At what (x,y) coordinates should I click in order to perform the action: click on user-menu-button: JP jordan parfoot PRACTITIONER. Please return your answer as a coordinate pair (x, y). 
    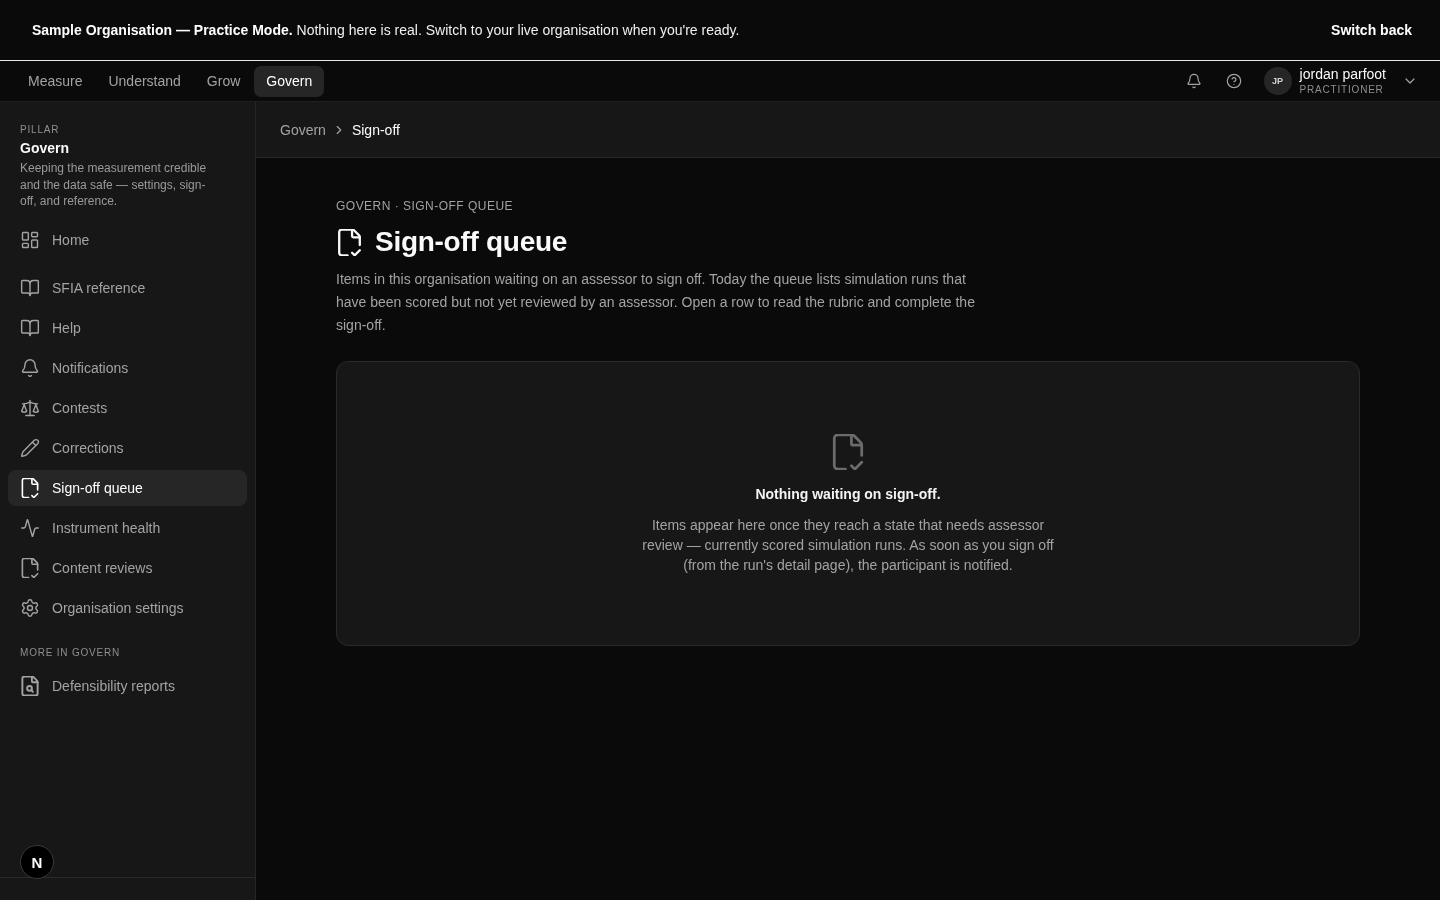
    Looking at the image, I should click on (1340, 81).